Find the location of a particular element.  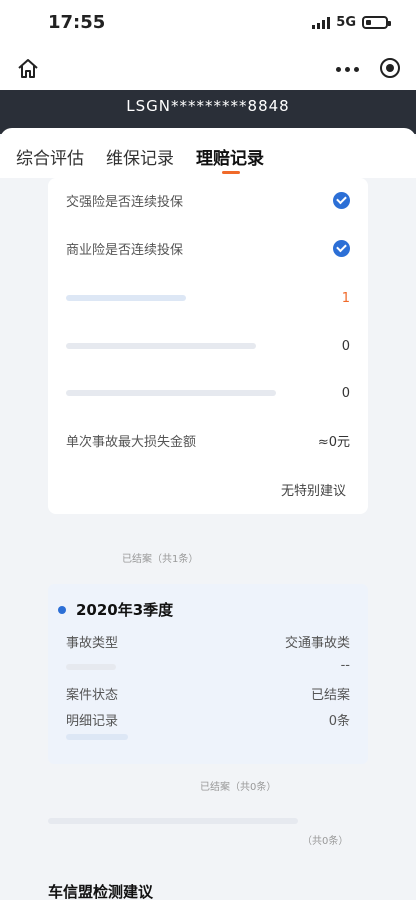

redacted-line is located at coordinates (173, 821).